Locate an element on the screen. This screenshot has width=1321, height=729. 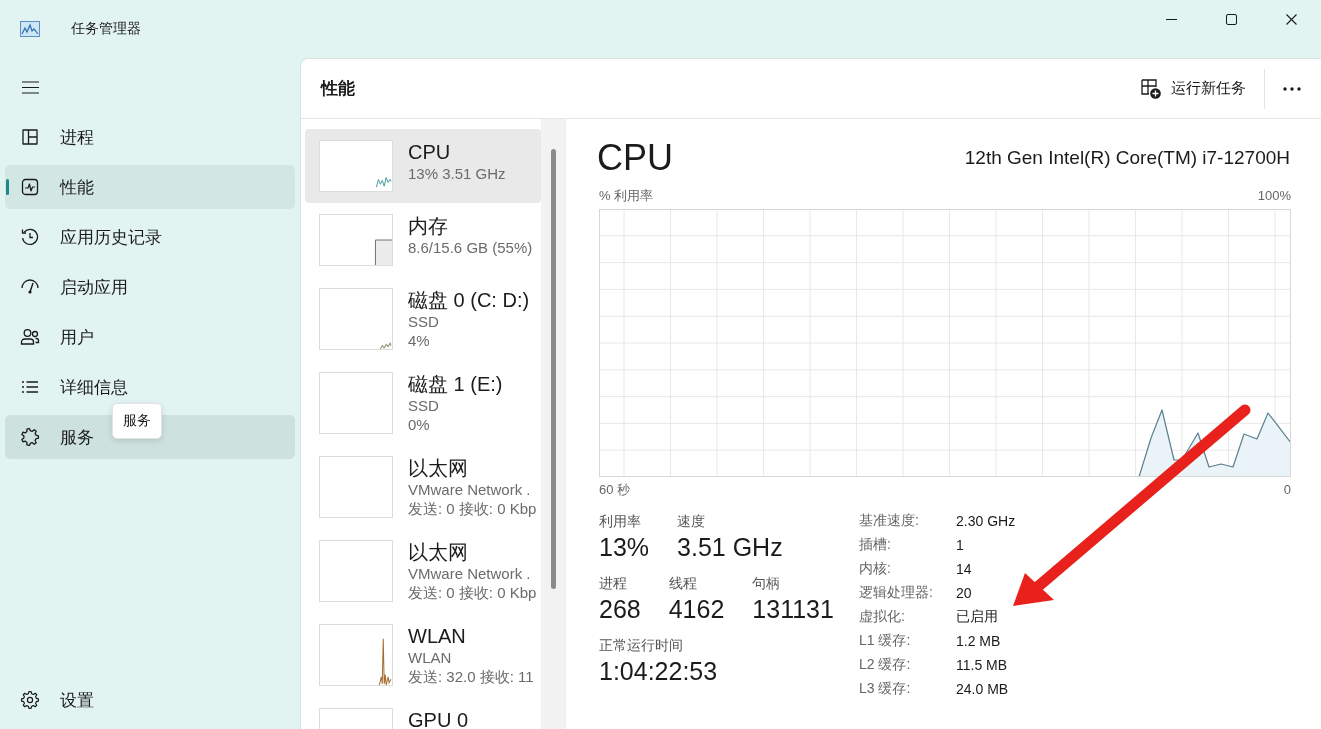
scrollbar-thumb is located at coordinates (553, 369).